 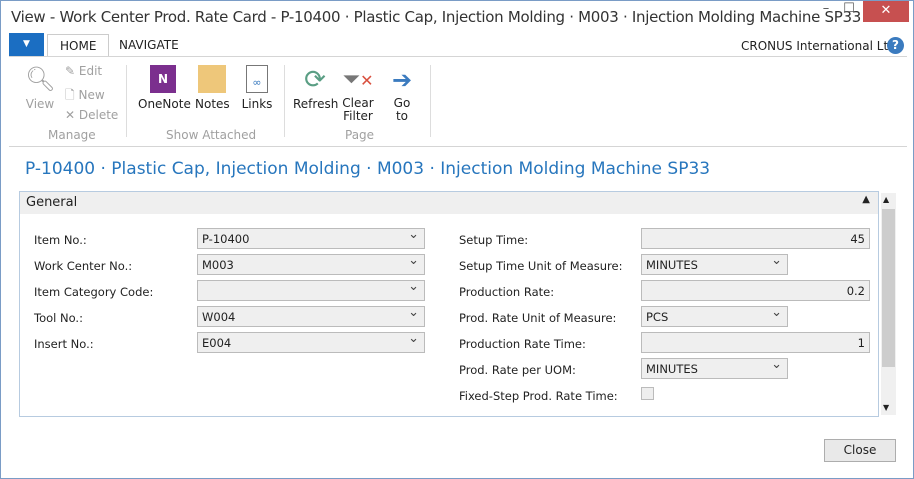 What do you see at coordinates (522, 344) in the screenshot?
I see `field-label: Production Rate Time:` at bounding box center [522, 344].